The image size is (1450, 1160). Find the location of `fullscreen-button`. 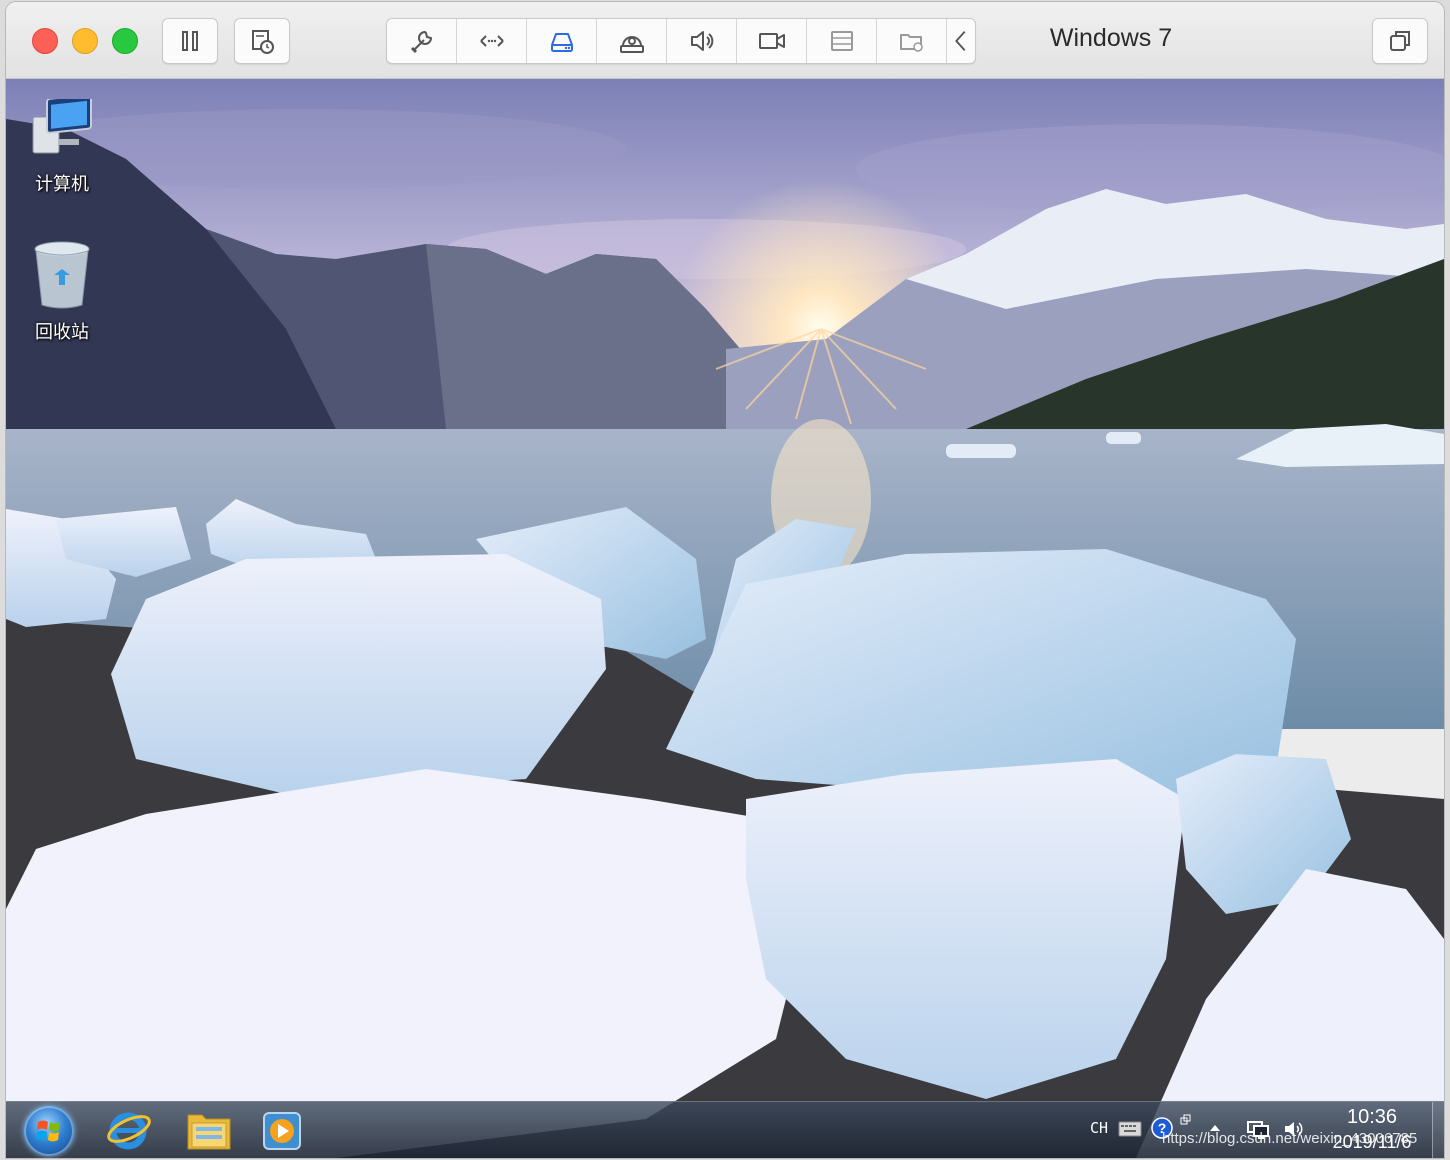

fullscreen-button is located at coordinates (1400, 41).